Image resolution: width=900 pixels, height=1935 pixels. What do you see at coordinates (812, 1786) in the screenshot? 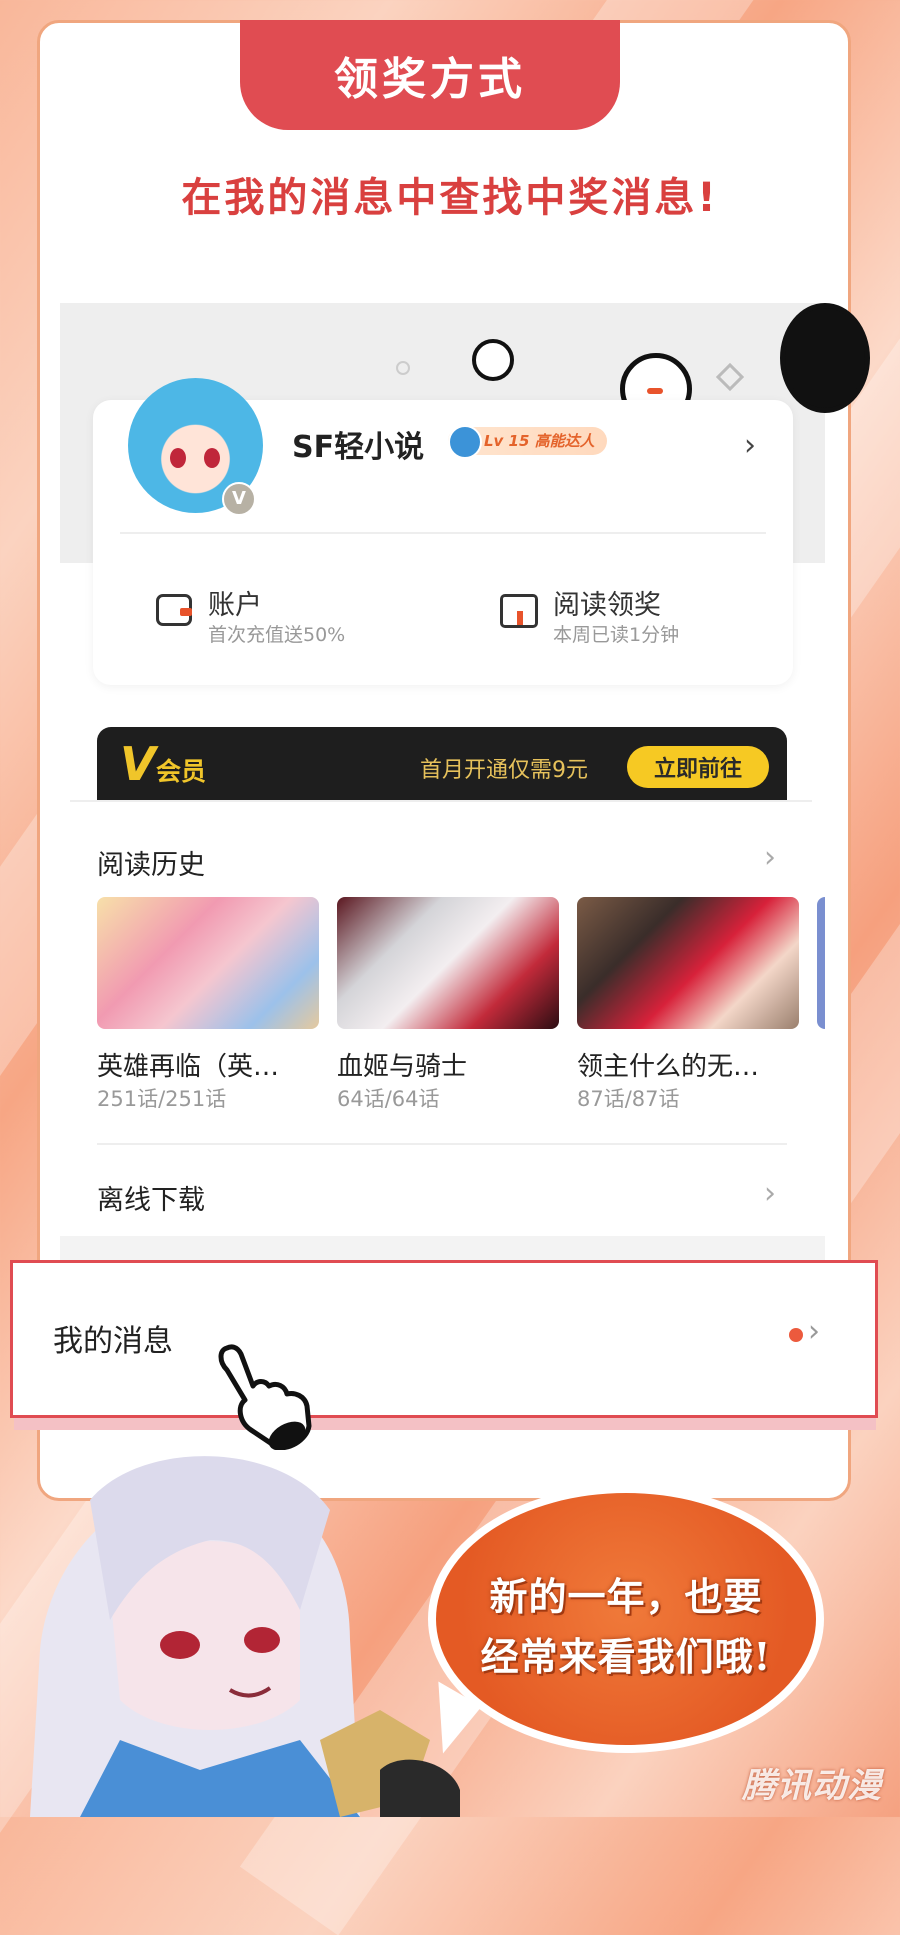
I see `watermark: 腾讯动漫` at bounding box center [812, 1786].